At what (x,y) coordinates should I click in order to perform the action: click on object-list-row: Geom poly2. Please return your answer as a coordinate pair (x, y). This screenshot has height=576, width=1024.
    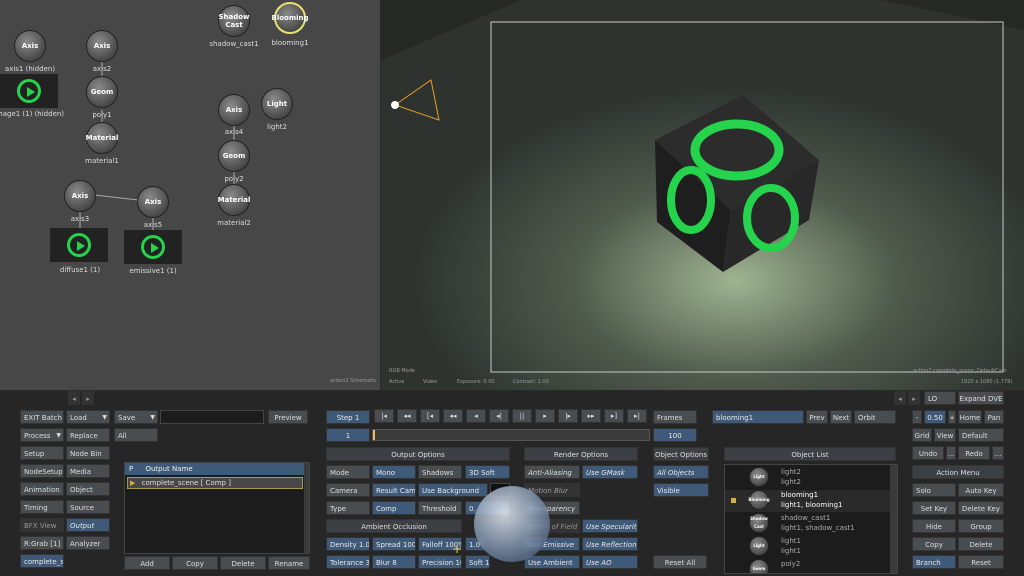
    Looking at the image, I should click on (811, 566).